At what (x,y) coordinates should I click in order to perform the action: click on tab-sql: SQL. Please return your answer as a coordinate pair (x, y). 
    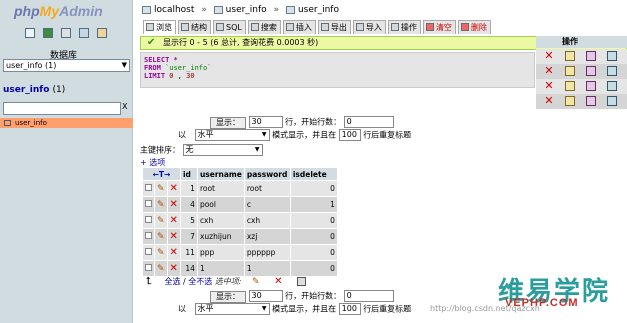
    Looking at the image, I should click on (229, 27).